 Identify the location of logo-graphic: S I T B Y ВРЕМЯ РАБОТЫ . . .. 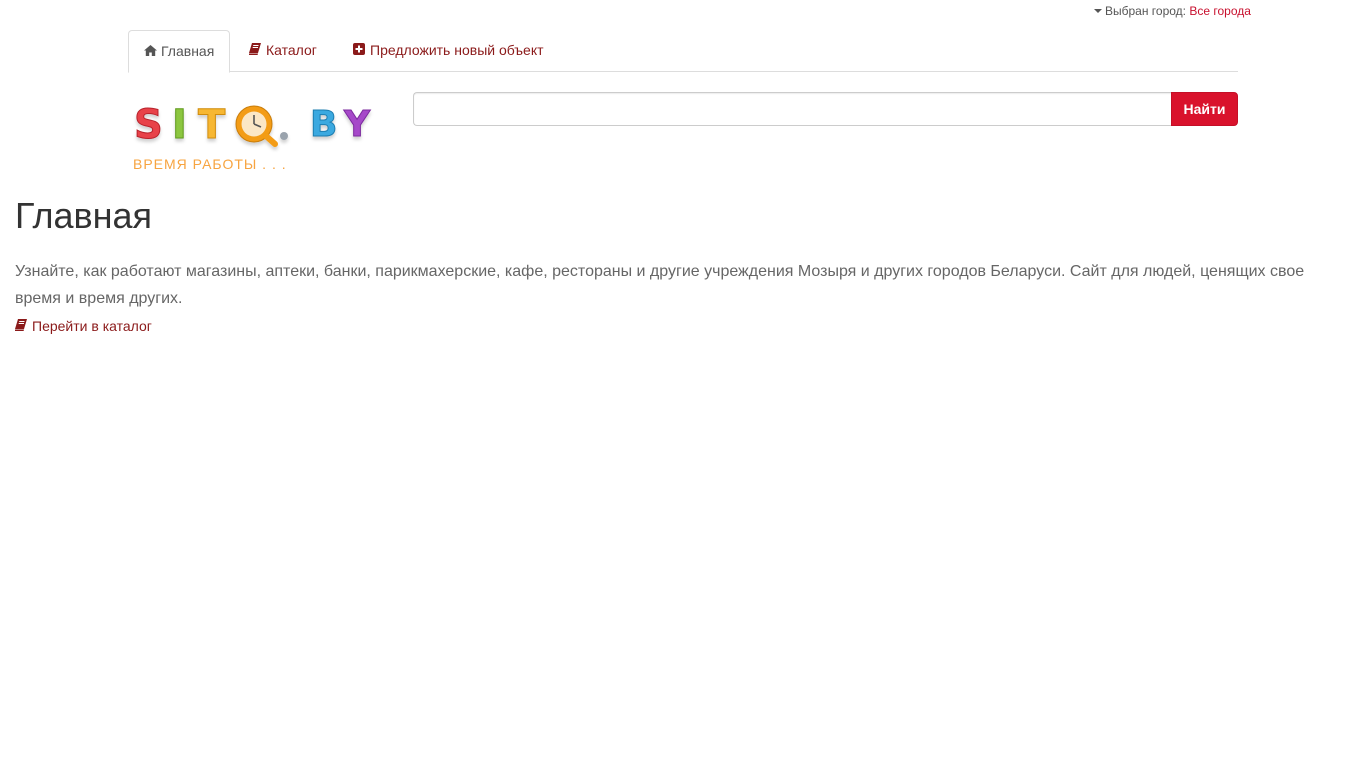
(252, 137).